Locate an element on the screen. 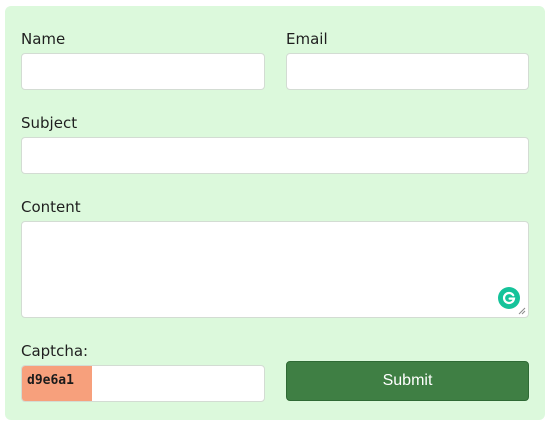 The height and width of the screenshot is (430, 550). captcha-field-box: d9e6a1 is located at coordinates (143, 383).